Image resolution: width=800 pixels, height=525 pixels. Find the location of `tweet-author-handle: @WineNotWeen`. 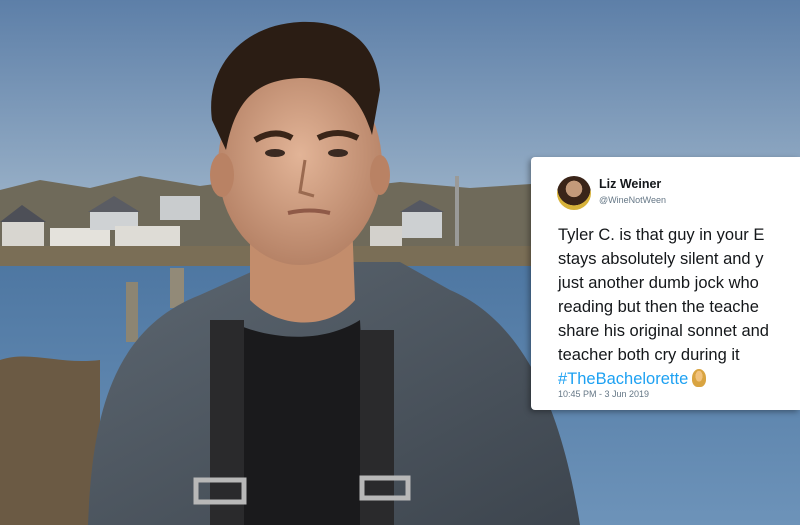

tweet-author-handle: @WineNotWeen is located at coordinates (632, 200).